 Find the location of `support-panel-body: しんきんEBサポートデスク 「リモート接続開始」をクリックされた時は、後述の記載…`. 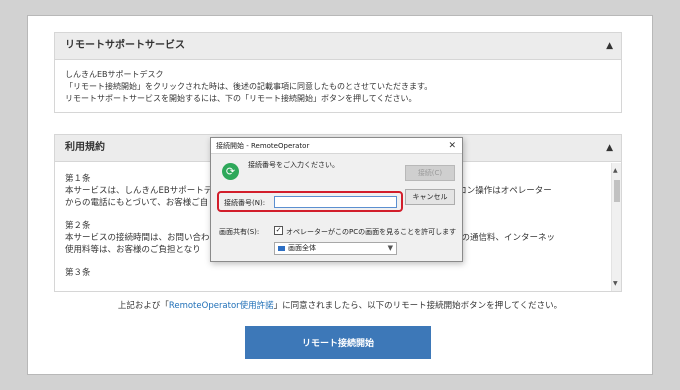

support-panel-body: しんきんEBサポートデスク 「リモート接続開始」をクリックされた時は、後述の記載… is located at coordinates (338, 87).